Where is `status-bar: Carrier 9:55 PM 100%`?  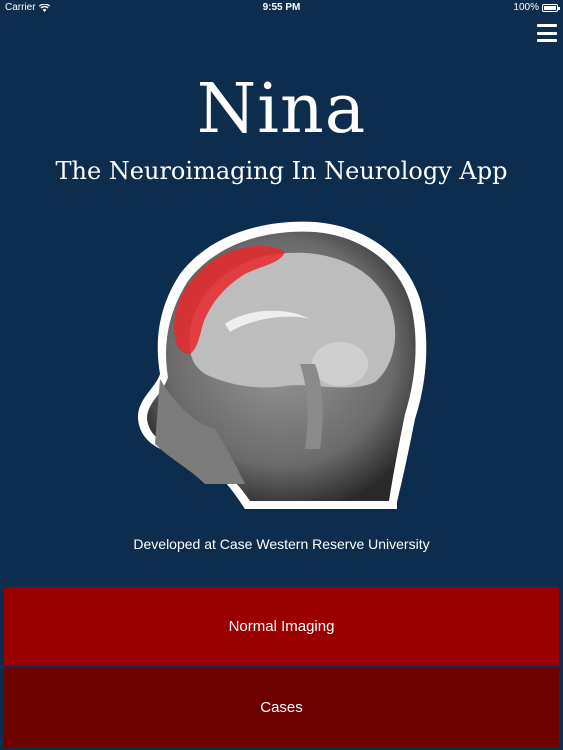 status-bar: Carrier 9:55 PM 100% is located at coordinates (281, 8).